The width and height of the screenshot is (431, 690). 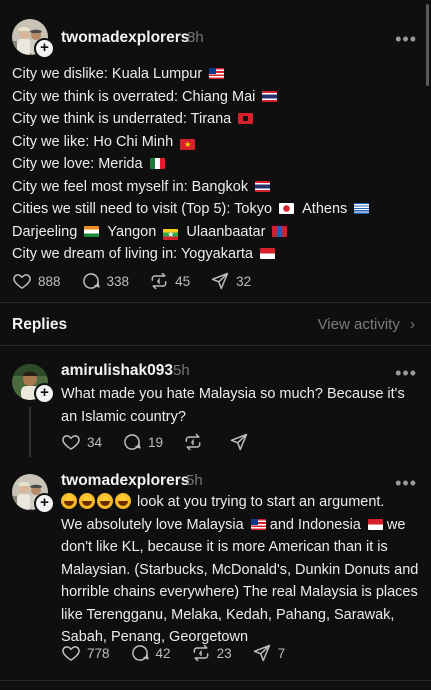 I want to click on post-line: City we think is overrated: Chiang Mai, so click(x=190, y=97).